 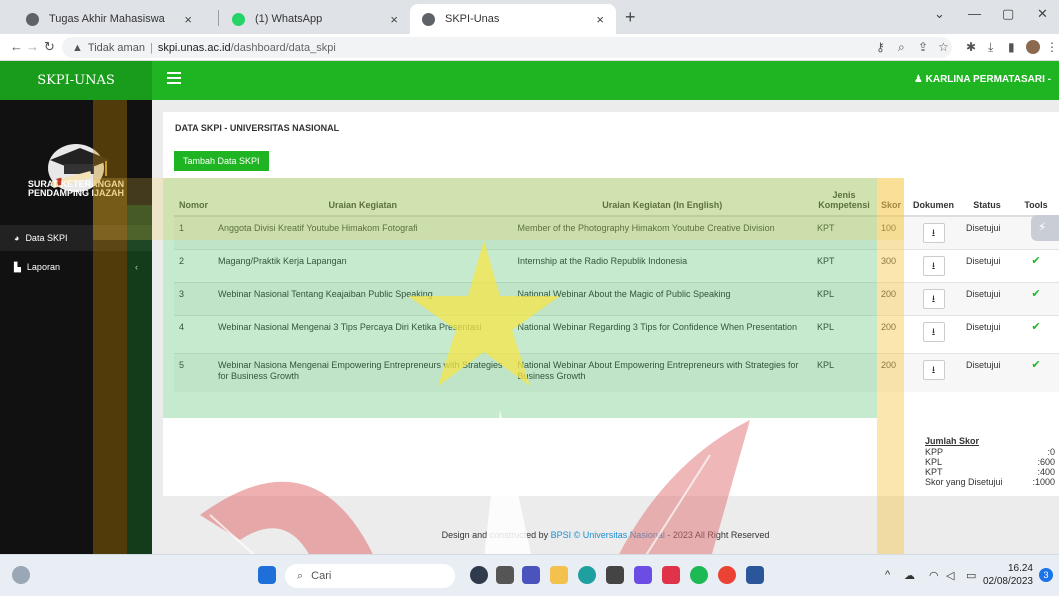 I want to click on cell-skor: 300, so click(x=891, y=266).